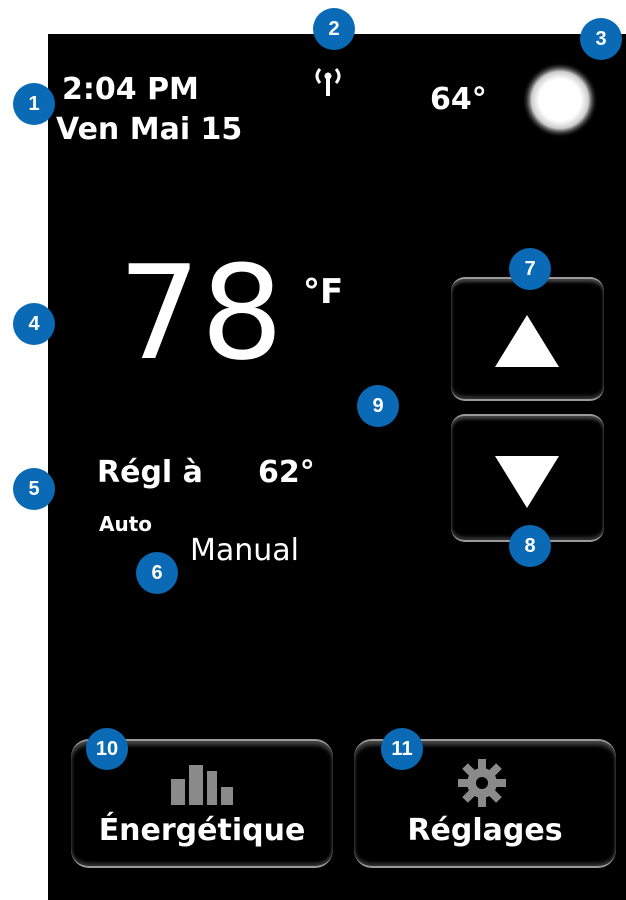 This screenshot has height=900, width=626. What do you see at coordinates (150, 472) in the screenshot?
I see `setpoint-label: Régl à` at bounding box center [150, 472].